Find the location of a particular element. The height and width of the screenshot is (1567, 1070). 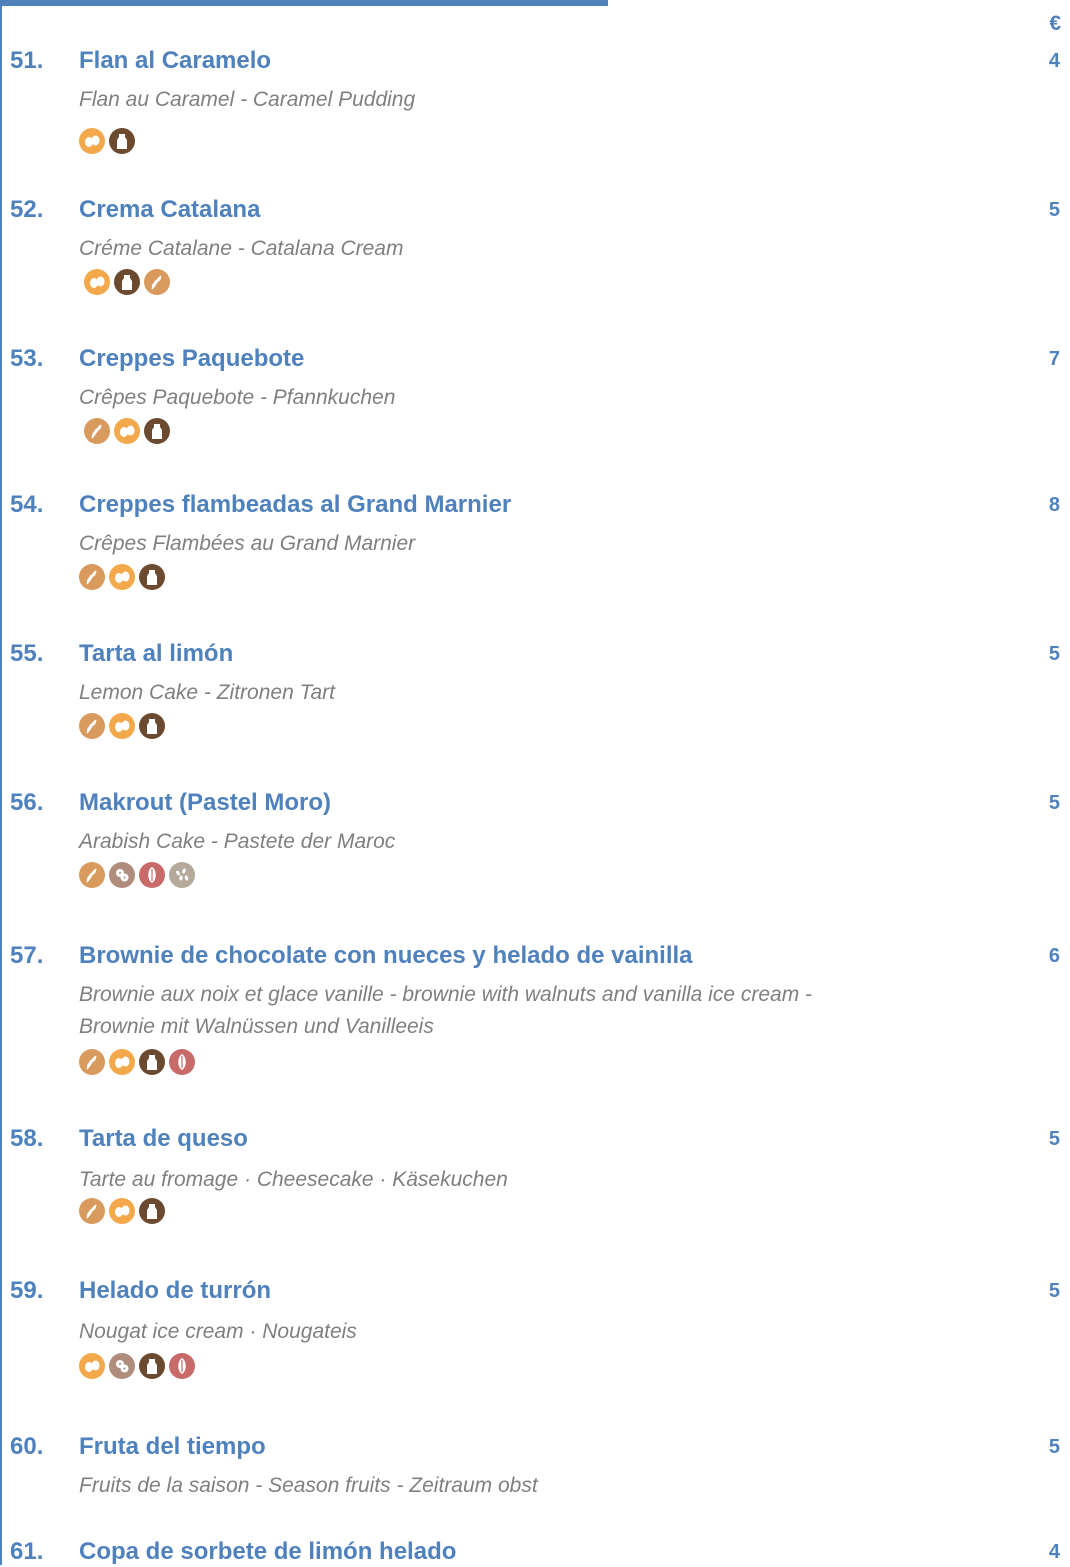

item-number: 52. is located at coordinates (27, 209).